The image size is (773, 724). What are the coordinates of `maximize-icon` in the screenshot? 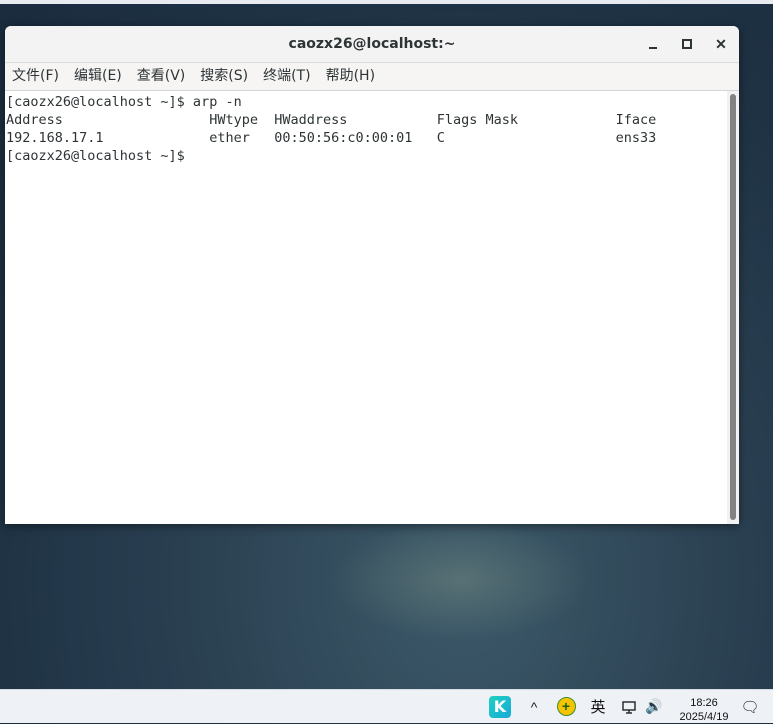 It's located at (687, 44).